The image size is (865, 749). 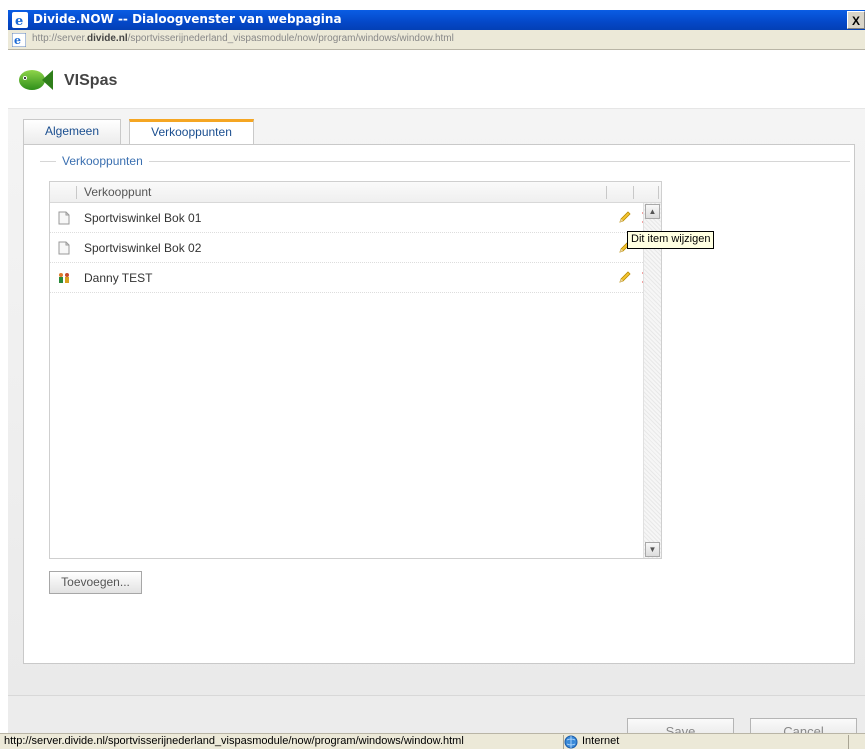 What do you see at coordinates (91, 80) in the screenshot?
I see `app-name: VISpas` at bounding box center [91, 80].